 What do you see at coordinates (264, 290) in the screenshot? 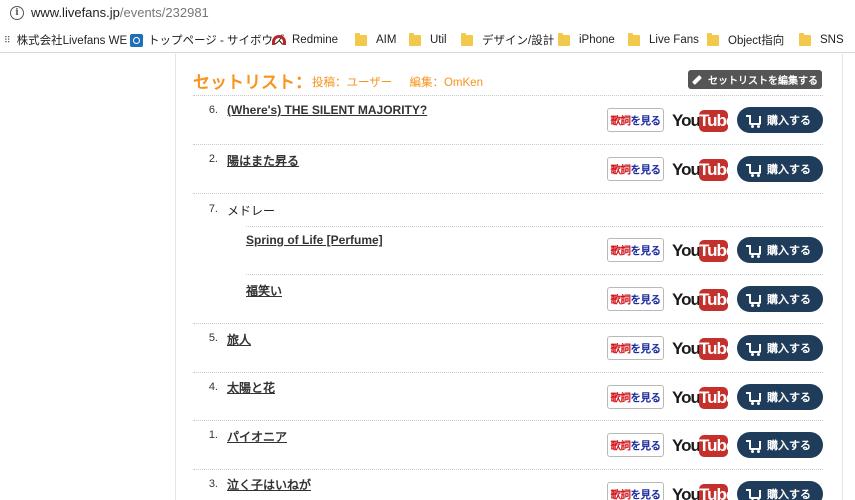
I see `song-link: 福笑い` at bounding box center [264, 290].